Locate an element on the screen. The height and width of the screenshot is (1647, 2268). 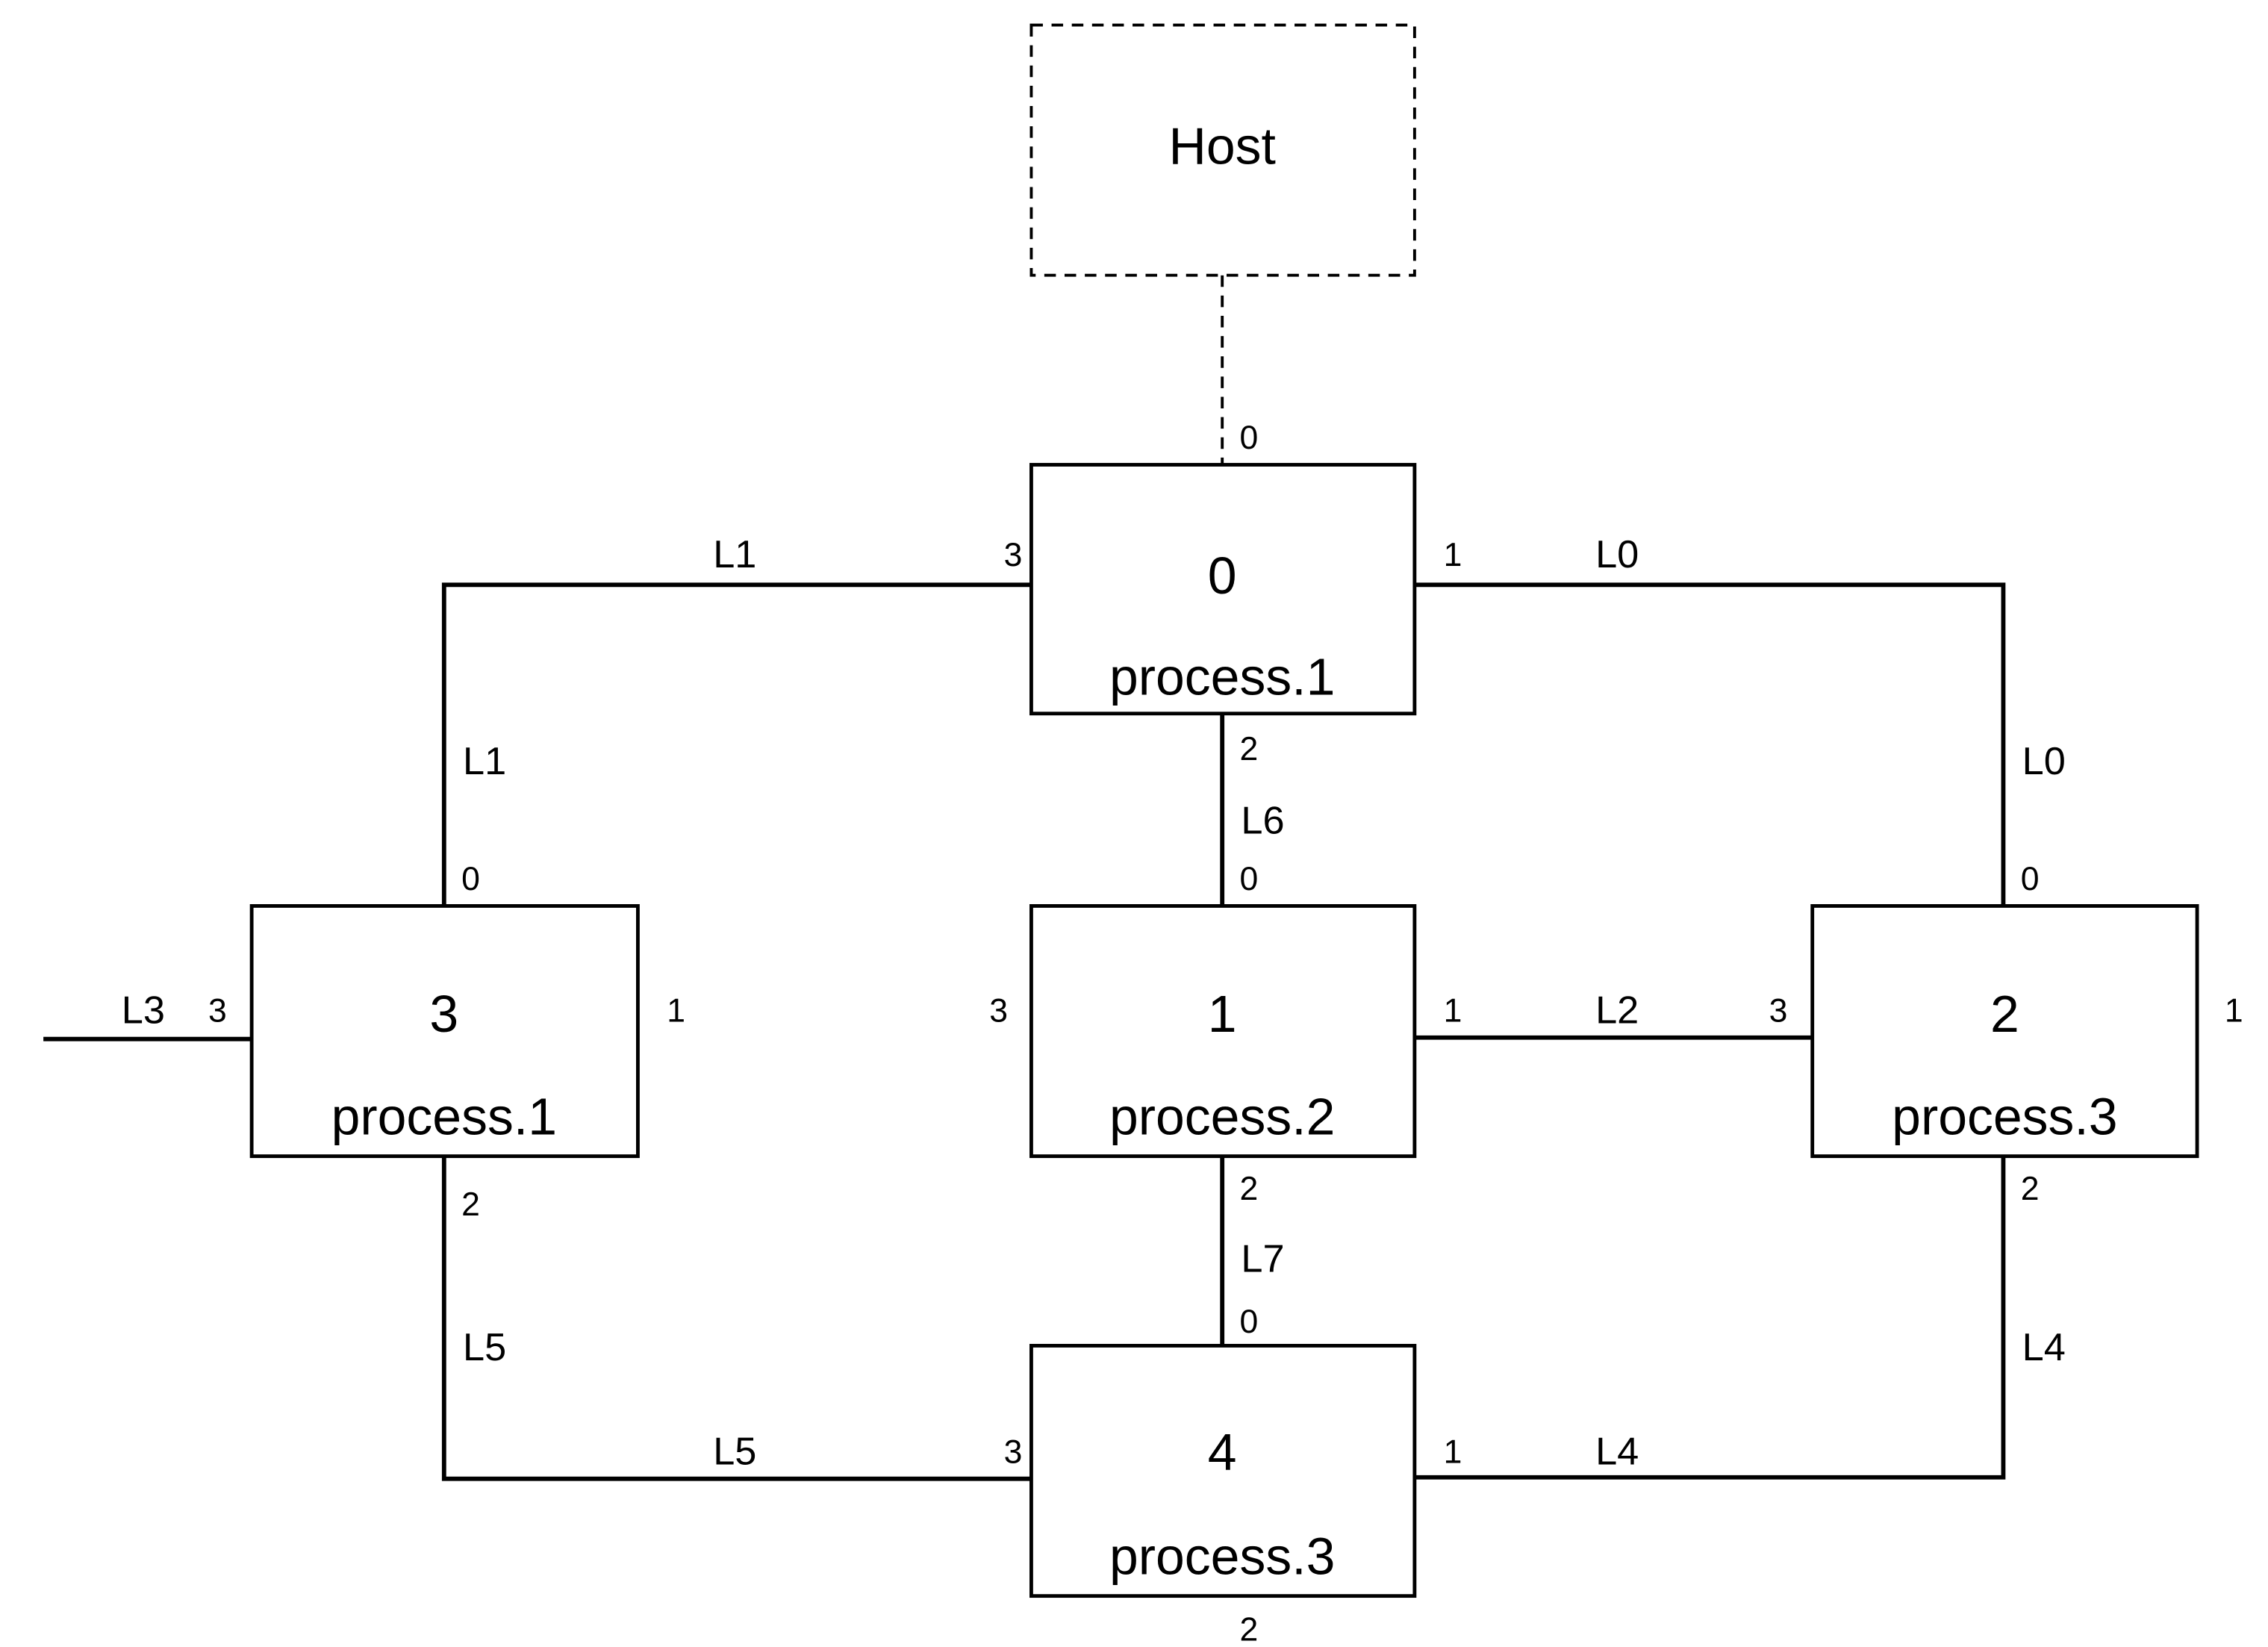
link-label-L2: L2 is located at coordinates (1617, 1010).